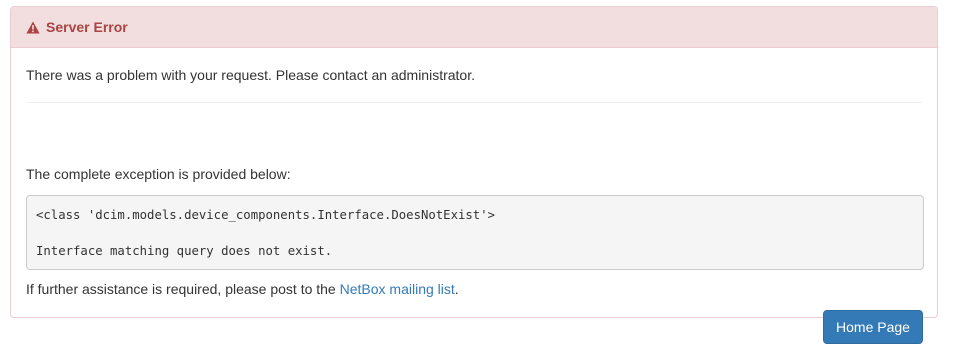  Describe the element at coordinates (474, 27) in the screenshot. I see `panel-heading: Server Error` at that location.